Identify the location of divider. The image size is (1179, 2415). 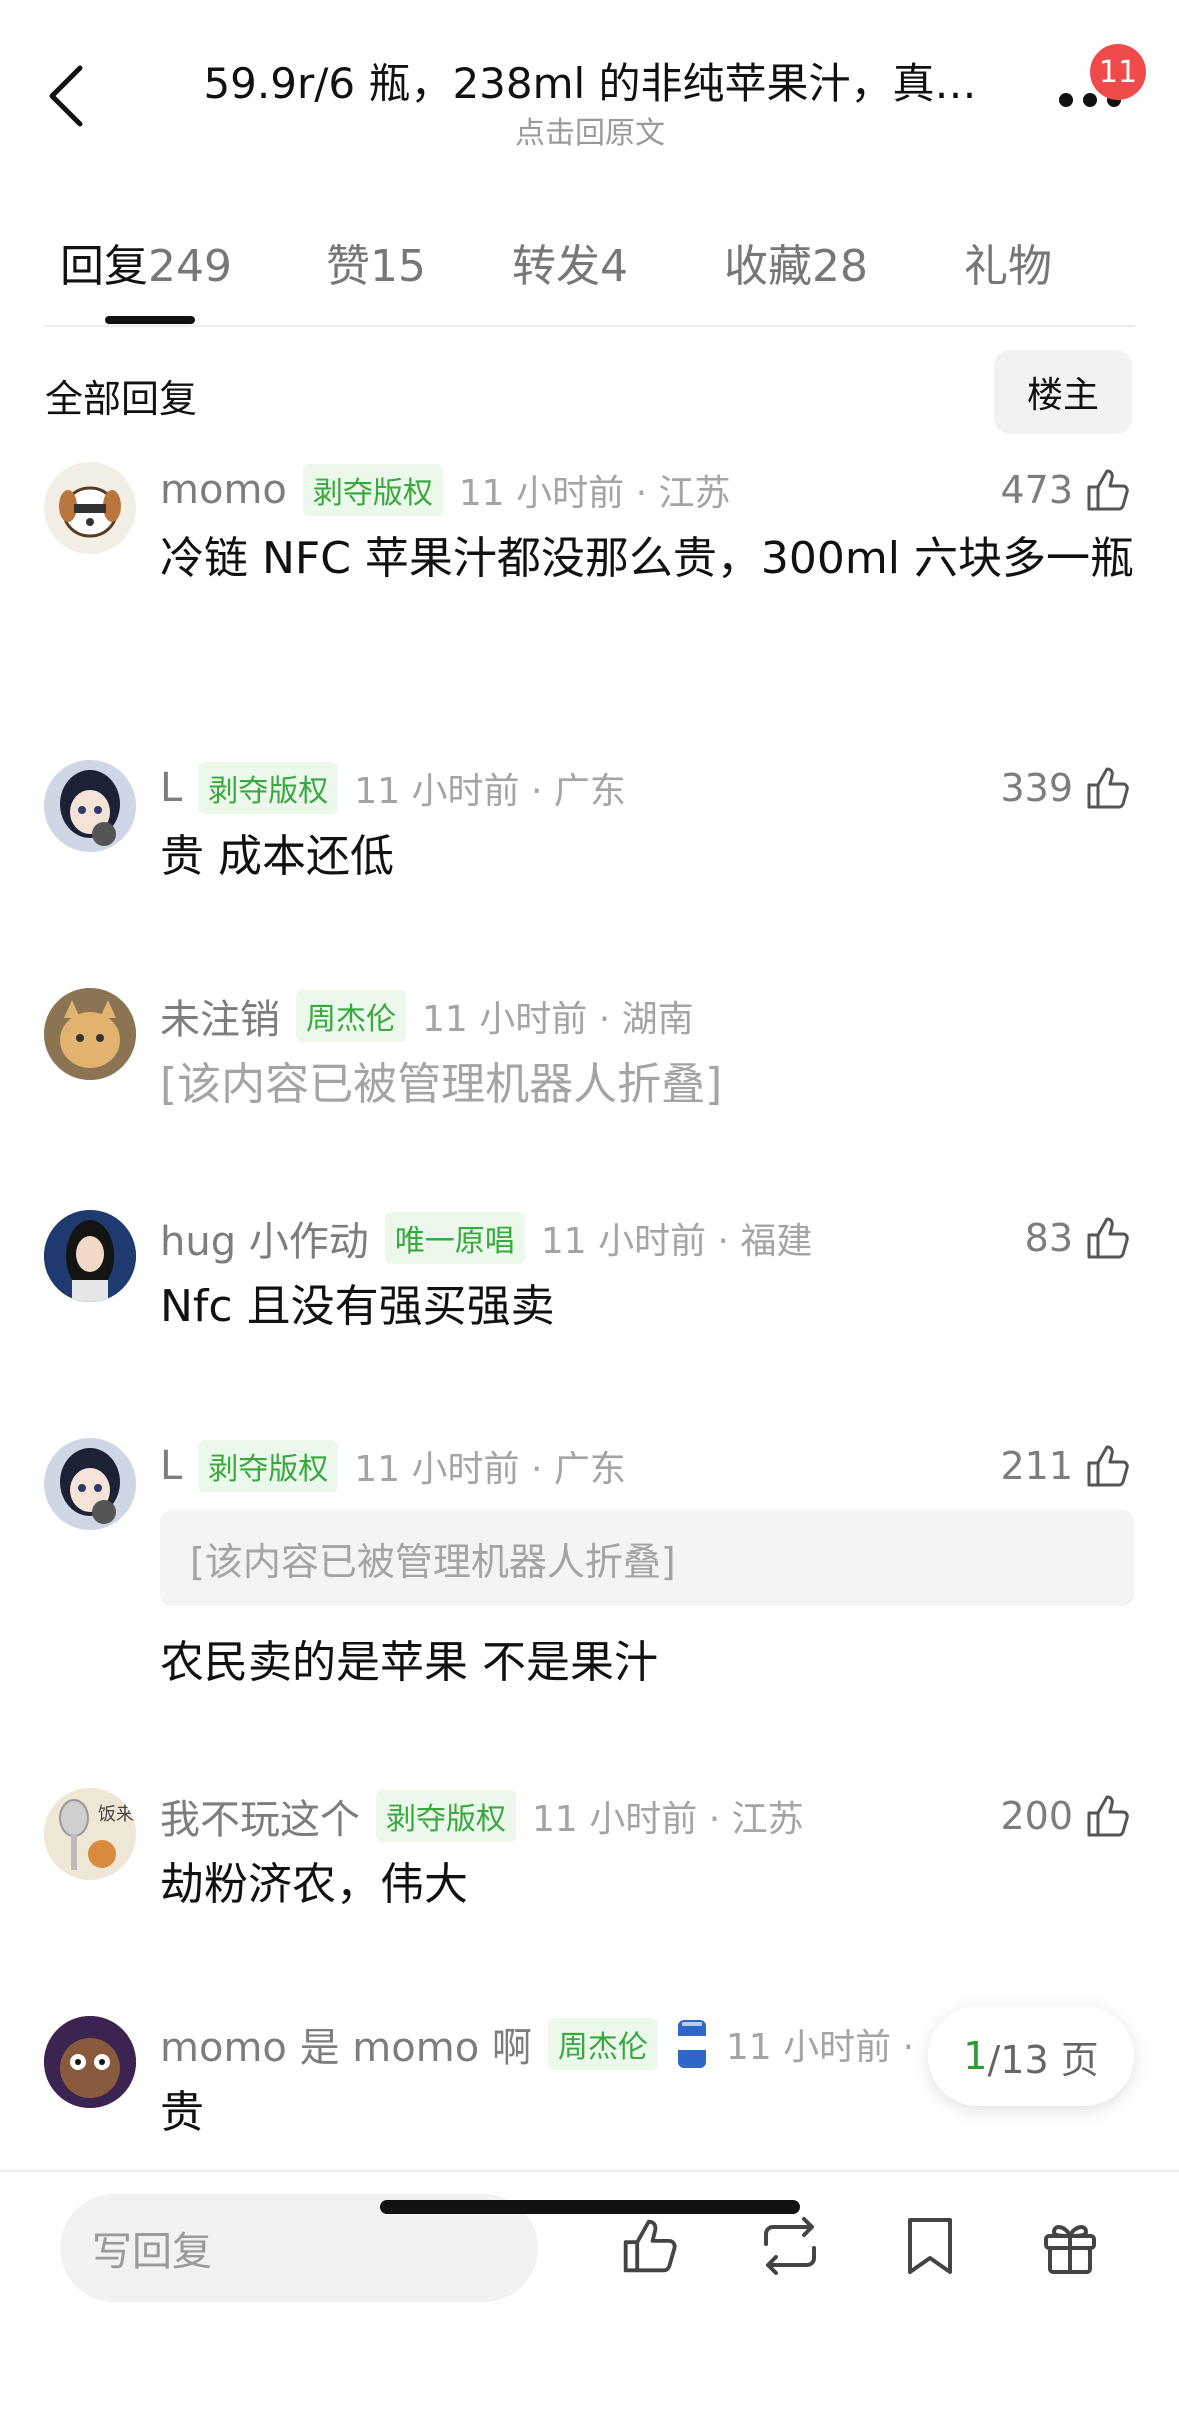
(590, 326).